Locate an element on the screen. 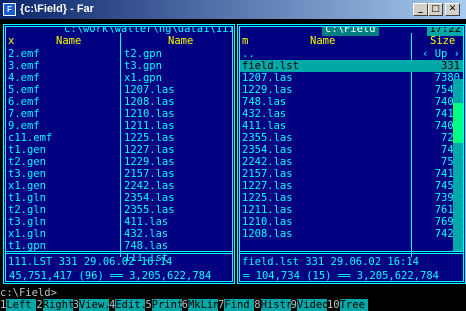 The image size is (466, 311). right-panel-totals: ═ 104,734 (15) ══ 3,205,622,784 is located at coordinates (341, 276).